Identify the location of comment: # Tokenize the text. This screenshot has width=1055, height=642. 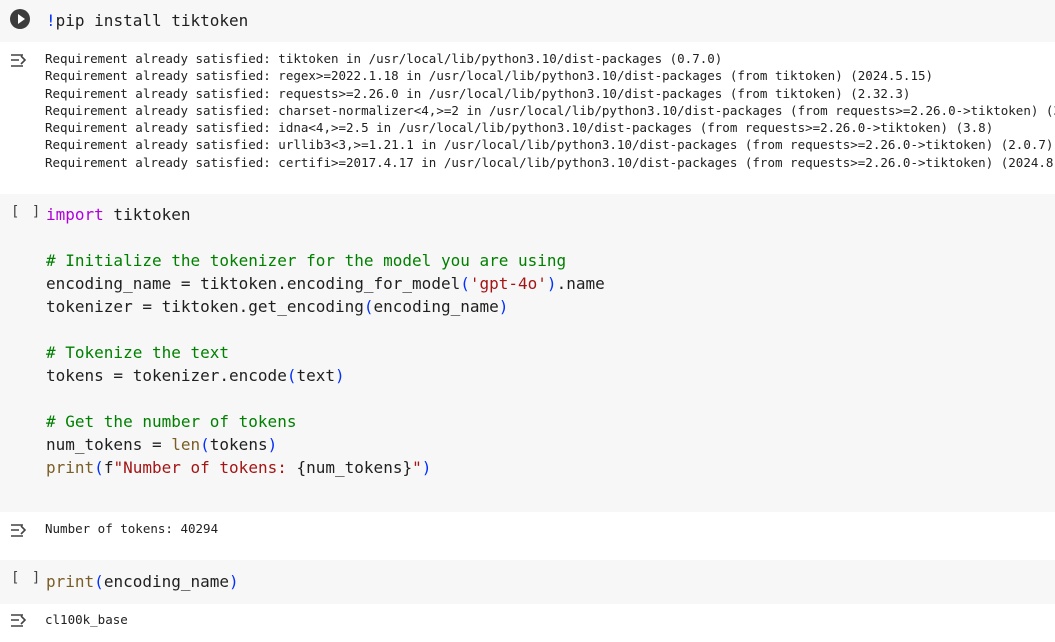
(138, 352).